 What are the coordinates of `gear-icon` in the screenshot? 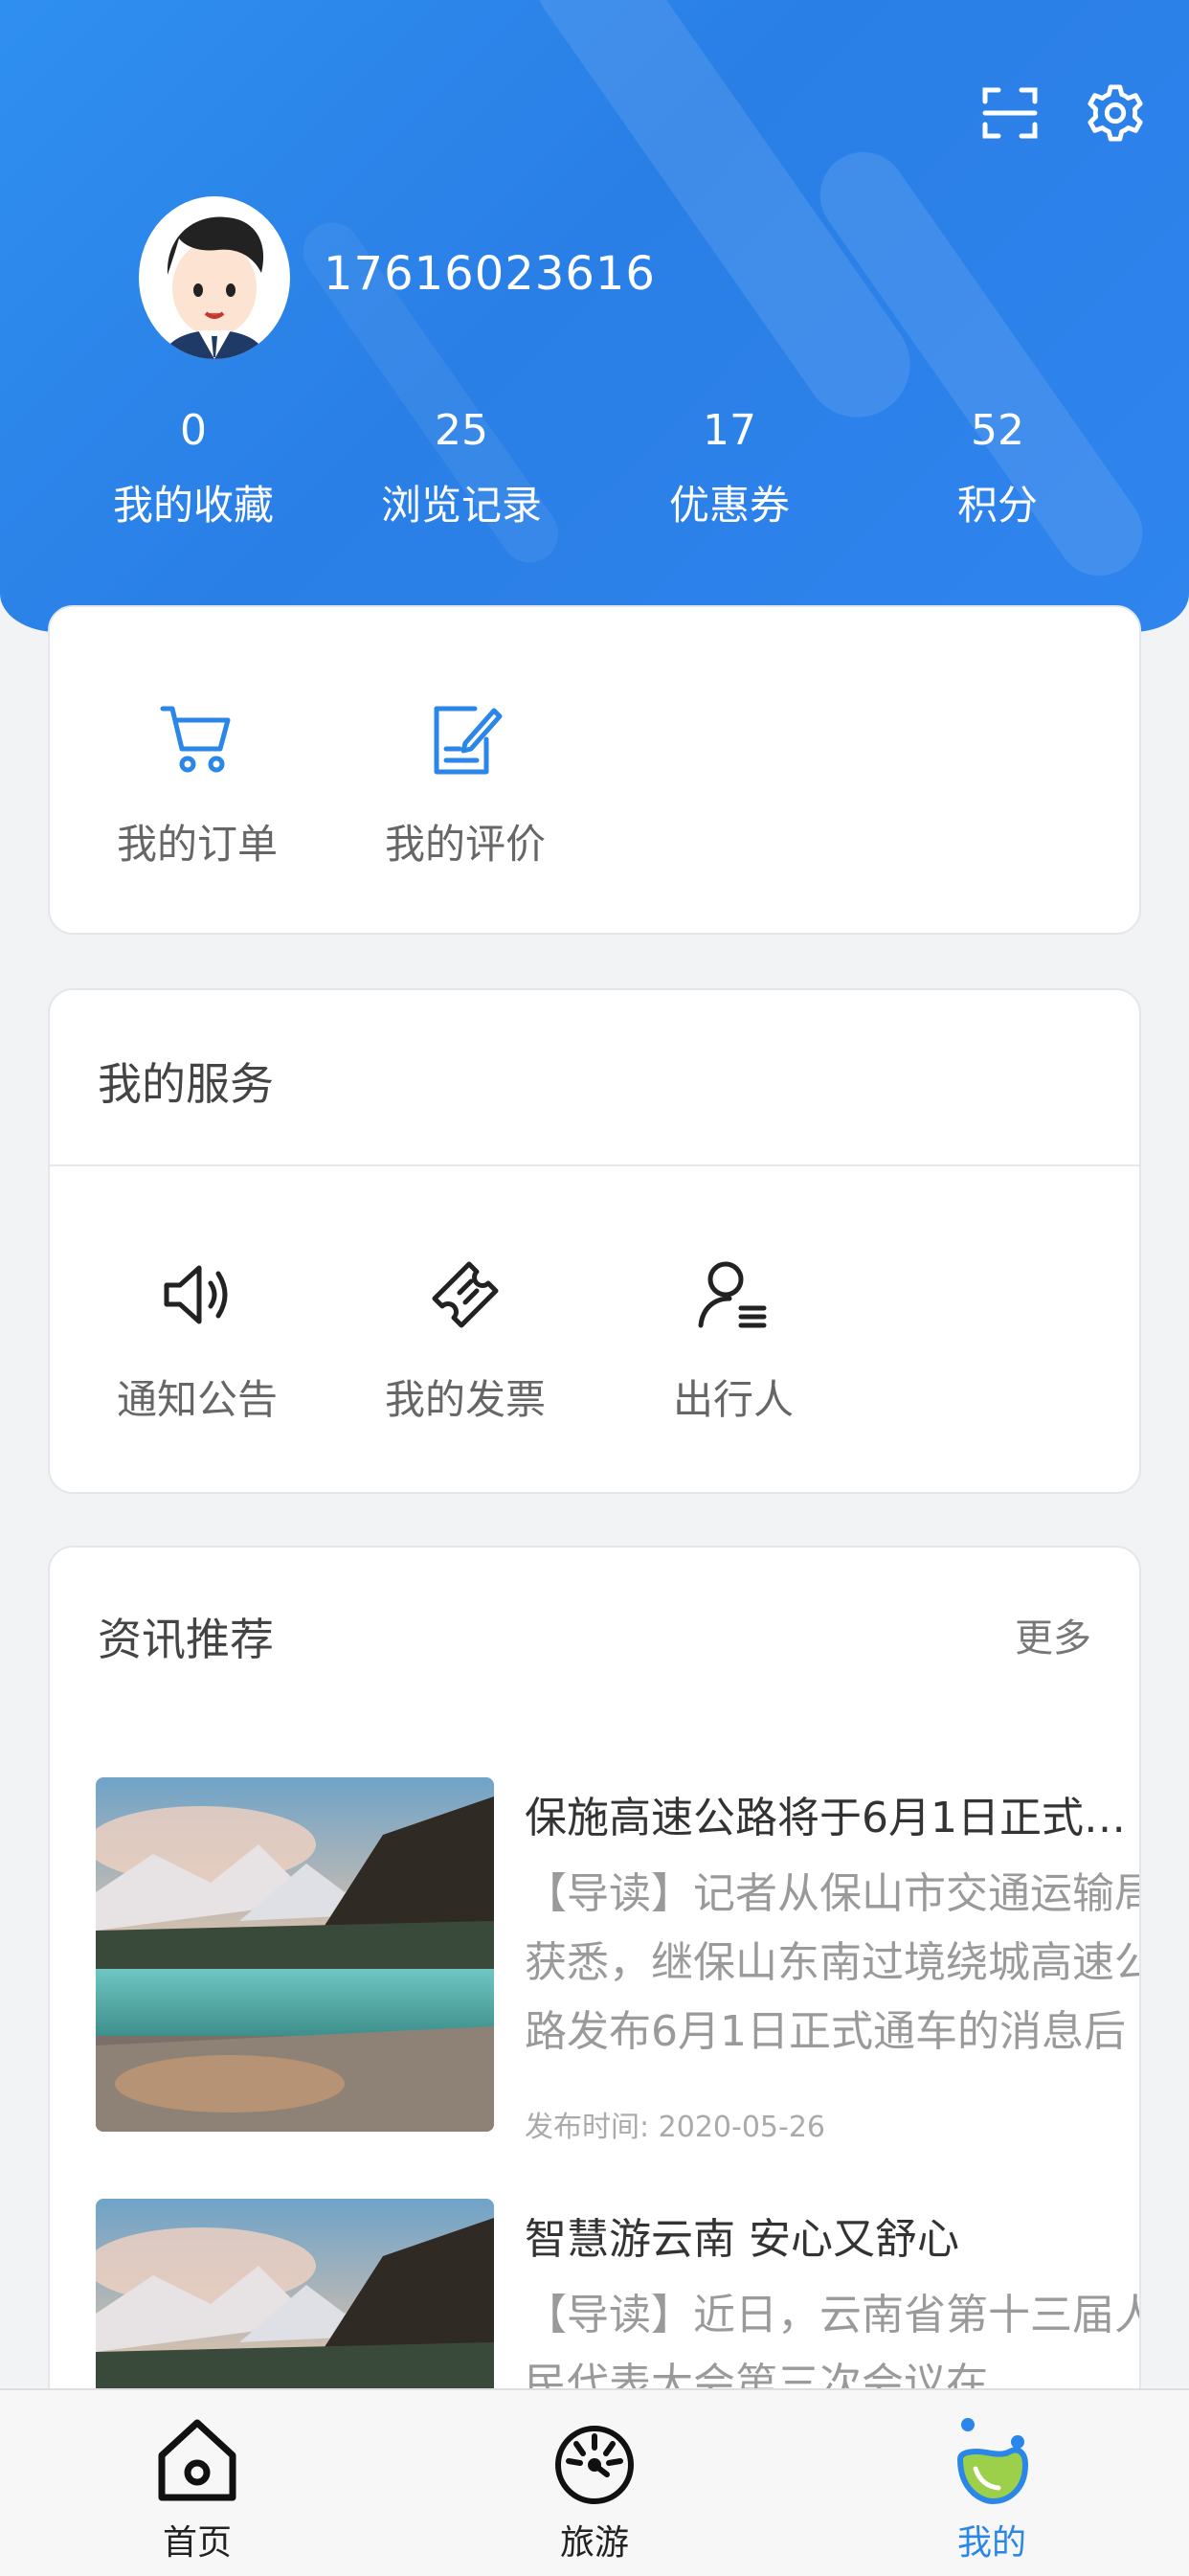 It's located at (1115, 113).